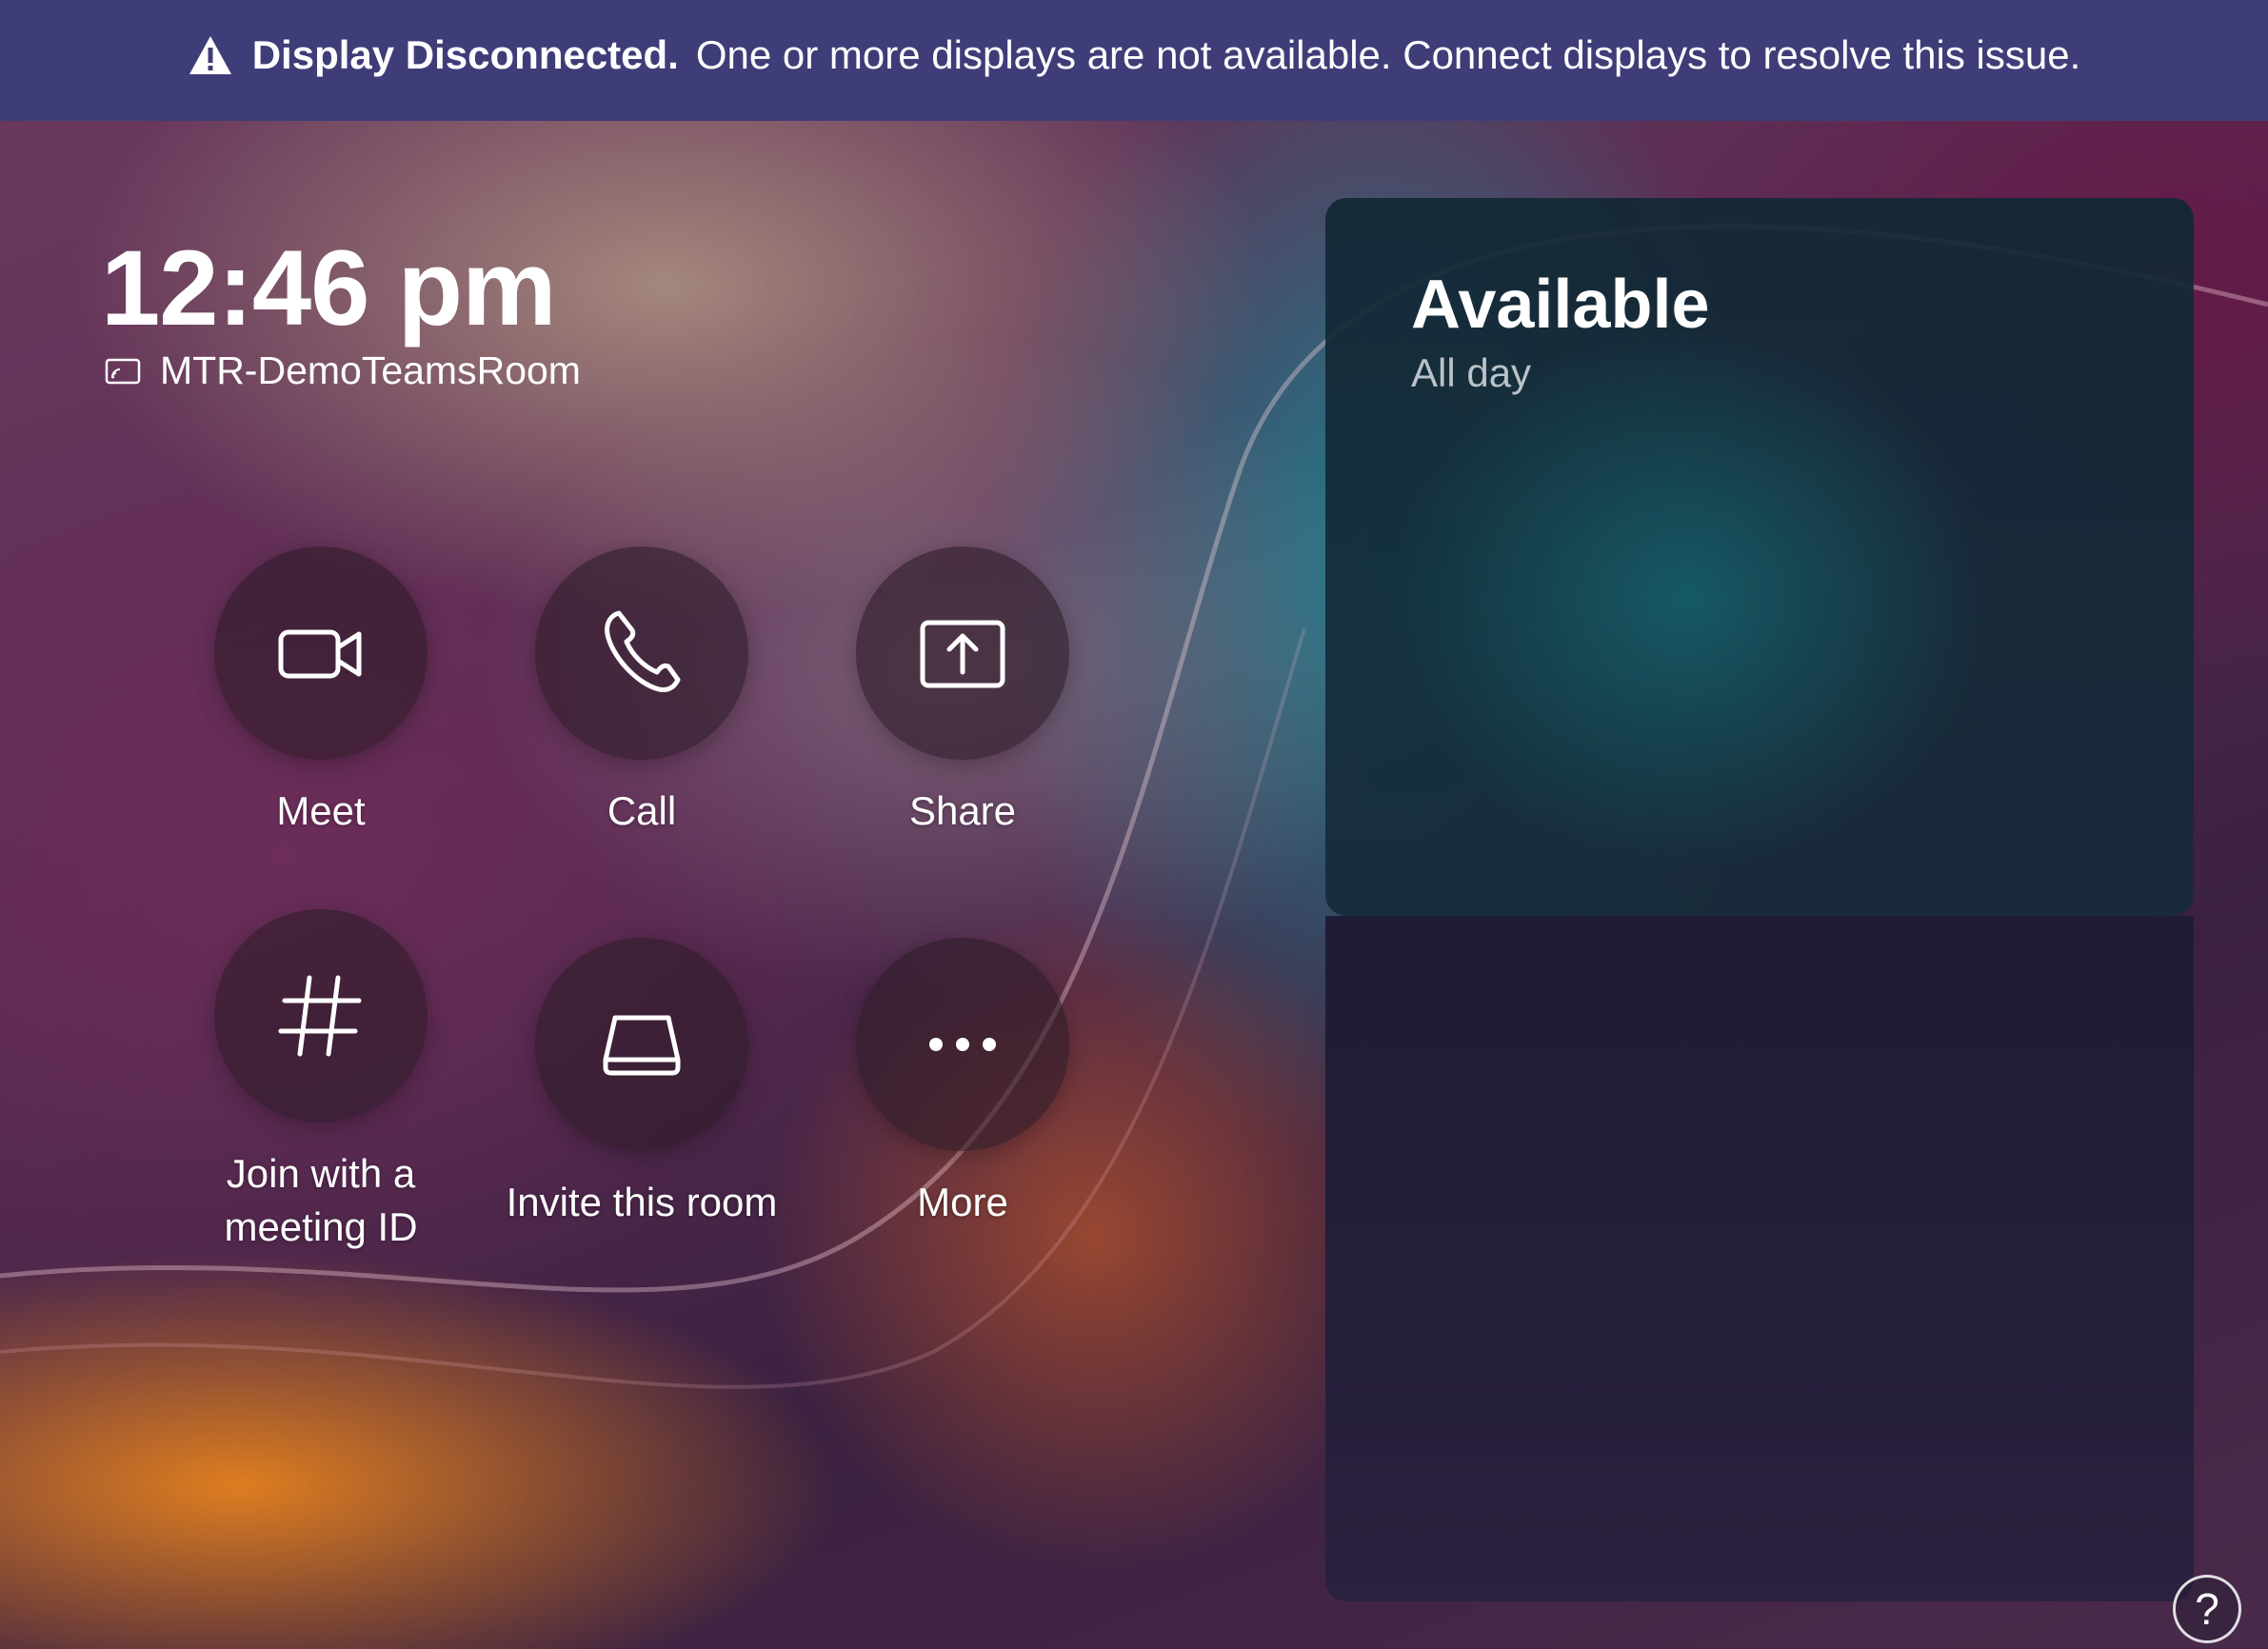  Describe the element at coordinates (210, 54) in the screenshot. I see `warning-icon` at that location.